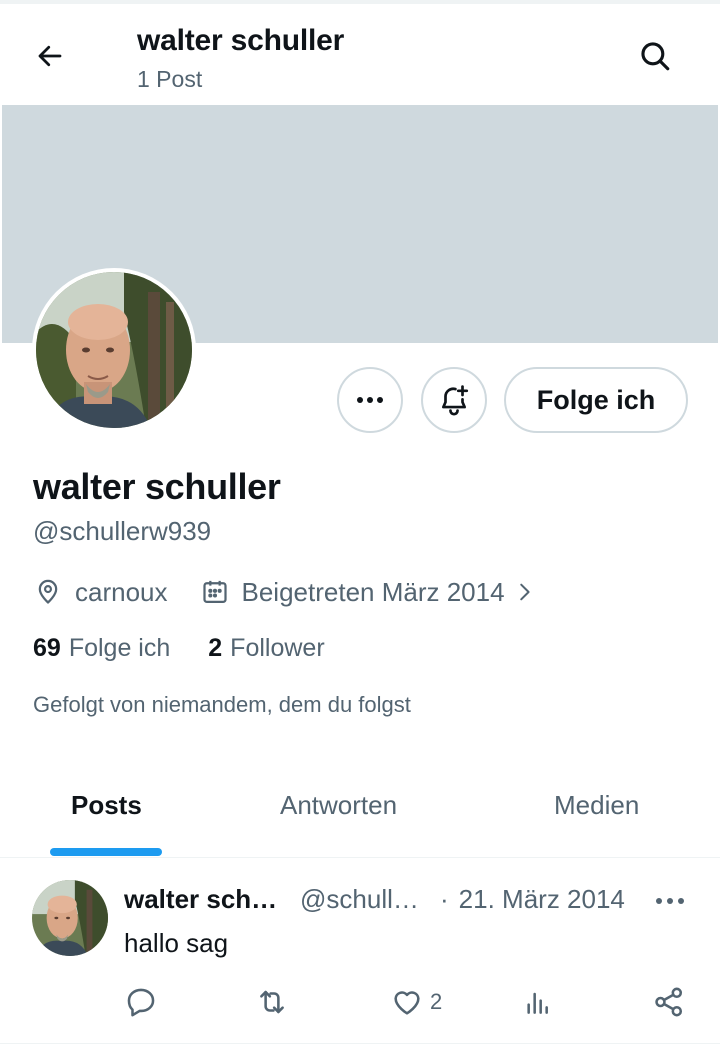 This screenshot has height=1048, width=720. I want to click on profile-meta: carnoux Beigetreten März 2014, so click(286, 592).